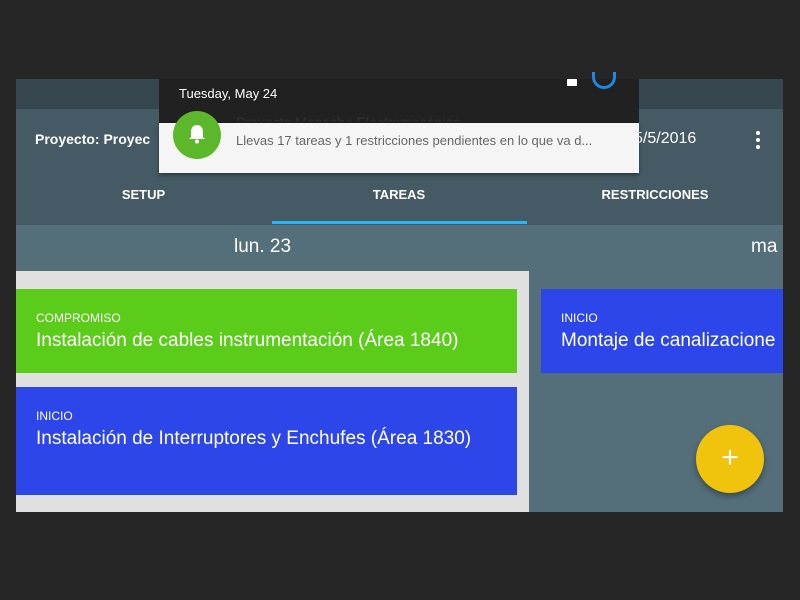 The image size is (800, 600). I want to click on notification-date: Tuesday, May 24, so click(228, 93).